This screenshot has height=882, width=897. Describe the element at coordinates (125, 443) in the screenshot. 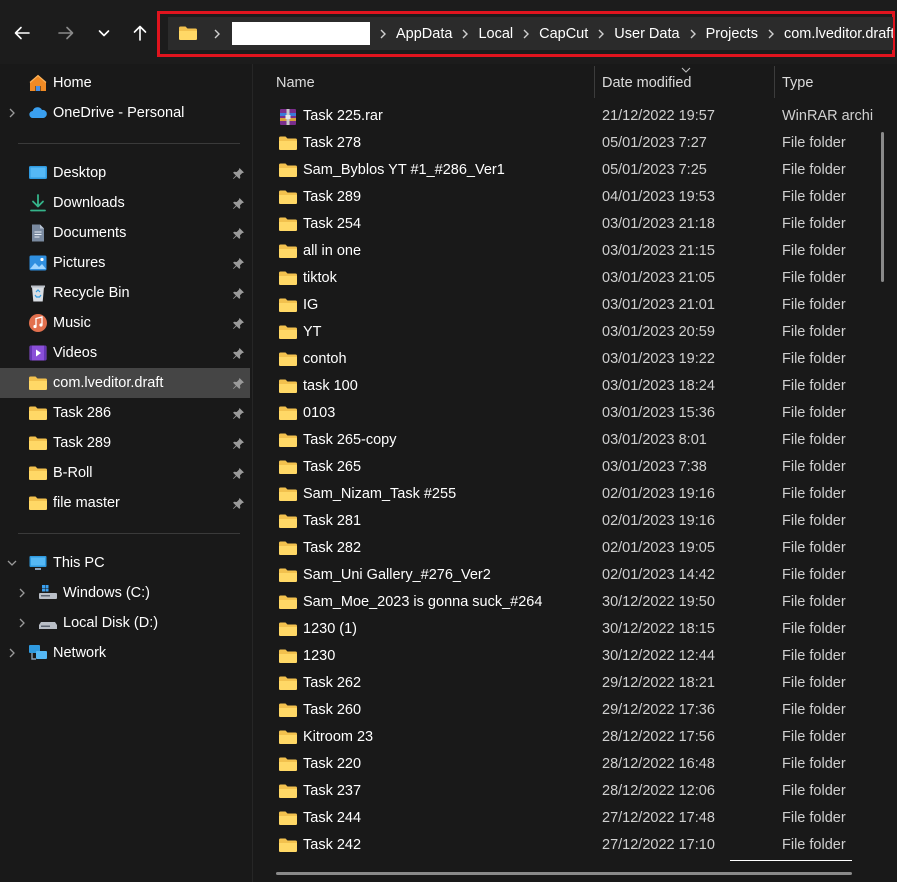

I see `sidebar-item-task-289: Task 289` at that location.